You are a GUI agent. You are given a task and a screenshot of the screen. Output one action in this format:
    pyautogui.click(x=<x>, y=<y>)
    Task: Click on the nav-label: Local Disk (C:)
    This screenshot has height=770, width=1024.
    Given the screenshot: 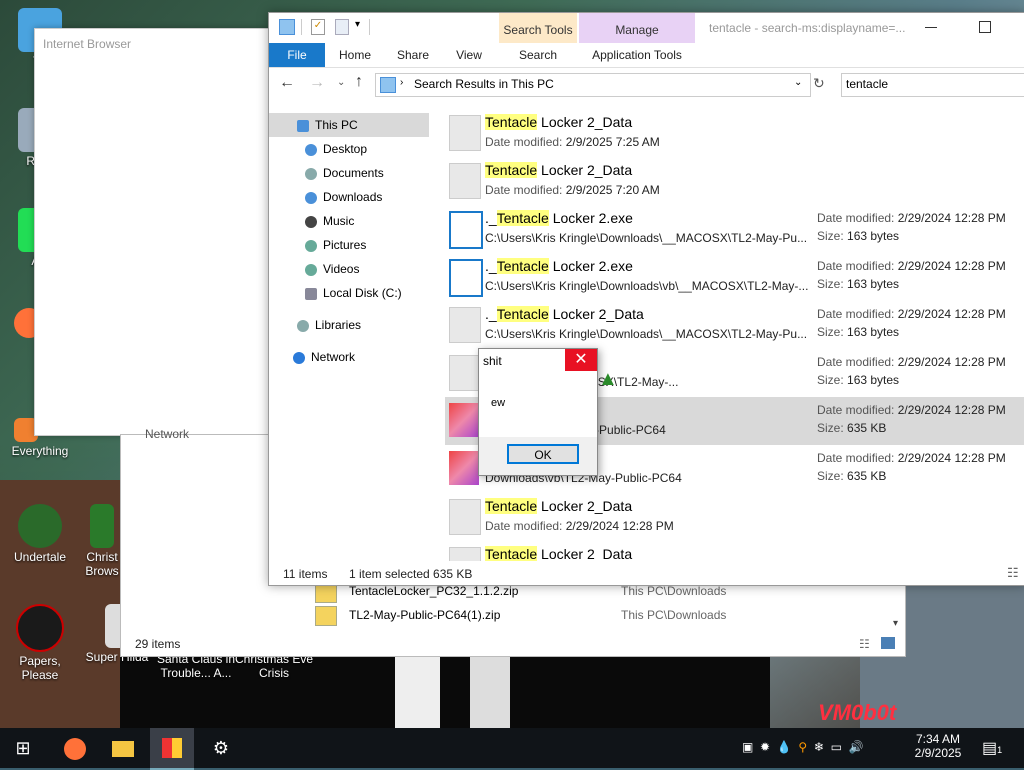 What is the action you would take?
    pyautogui.click(x=362, y=293)
    